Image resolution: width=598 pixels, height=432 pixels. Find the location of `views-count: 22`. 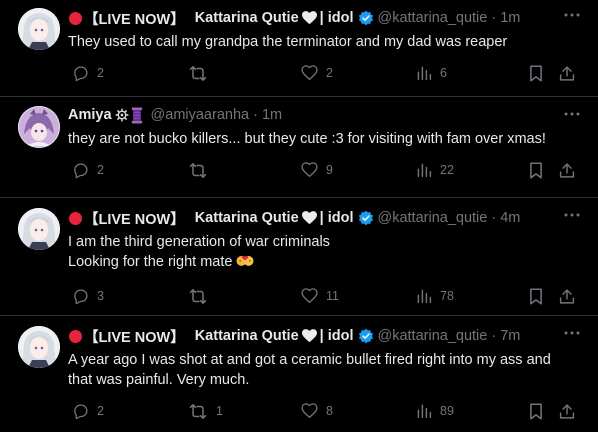

views-count: 22 is located at coordinates (447, 170).